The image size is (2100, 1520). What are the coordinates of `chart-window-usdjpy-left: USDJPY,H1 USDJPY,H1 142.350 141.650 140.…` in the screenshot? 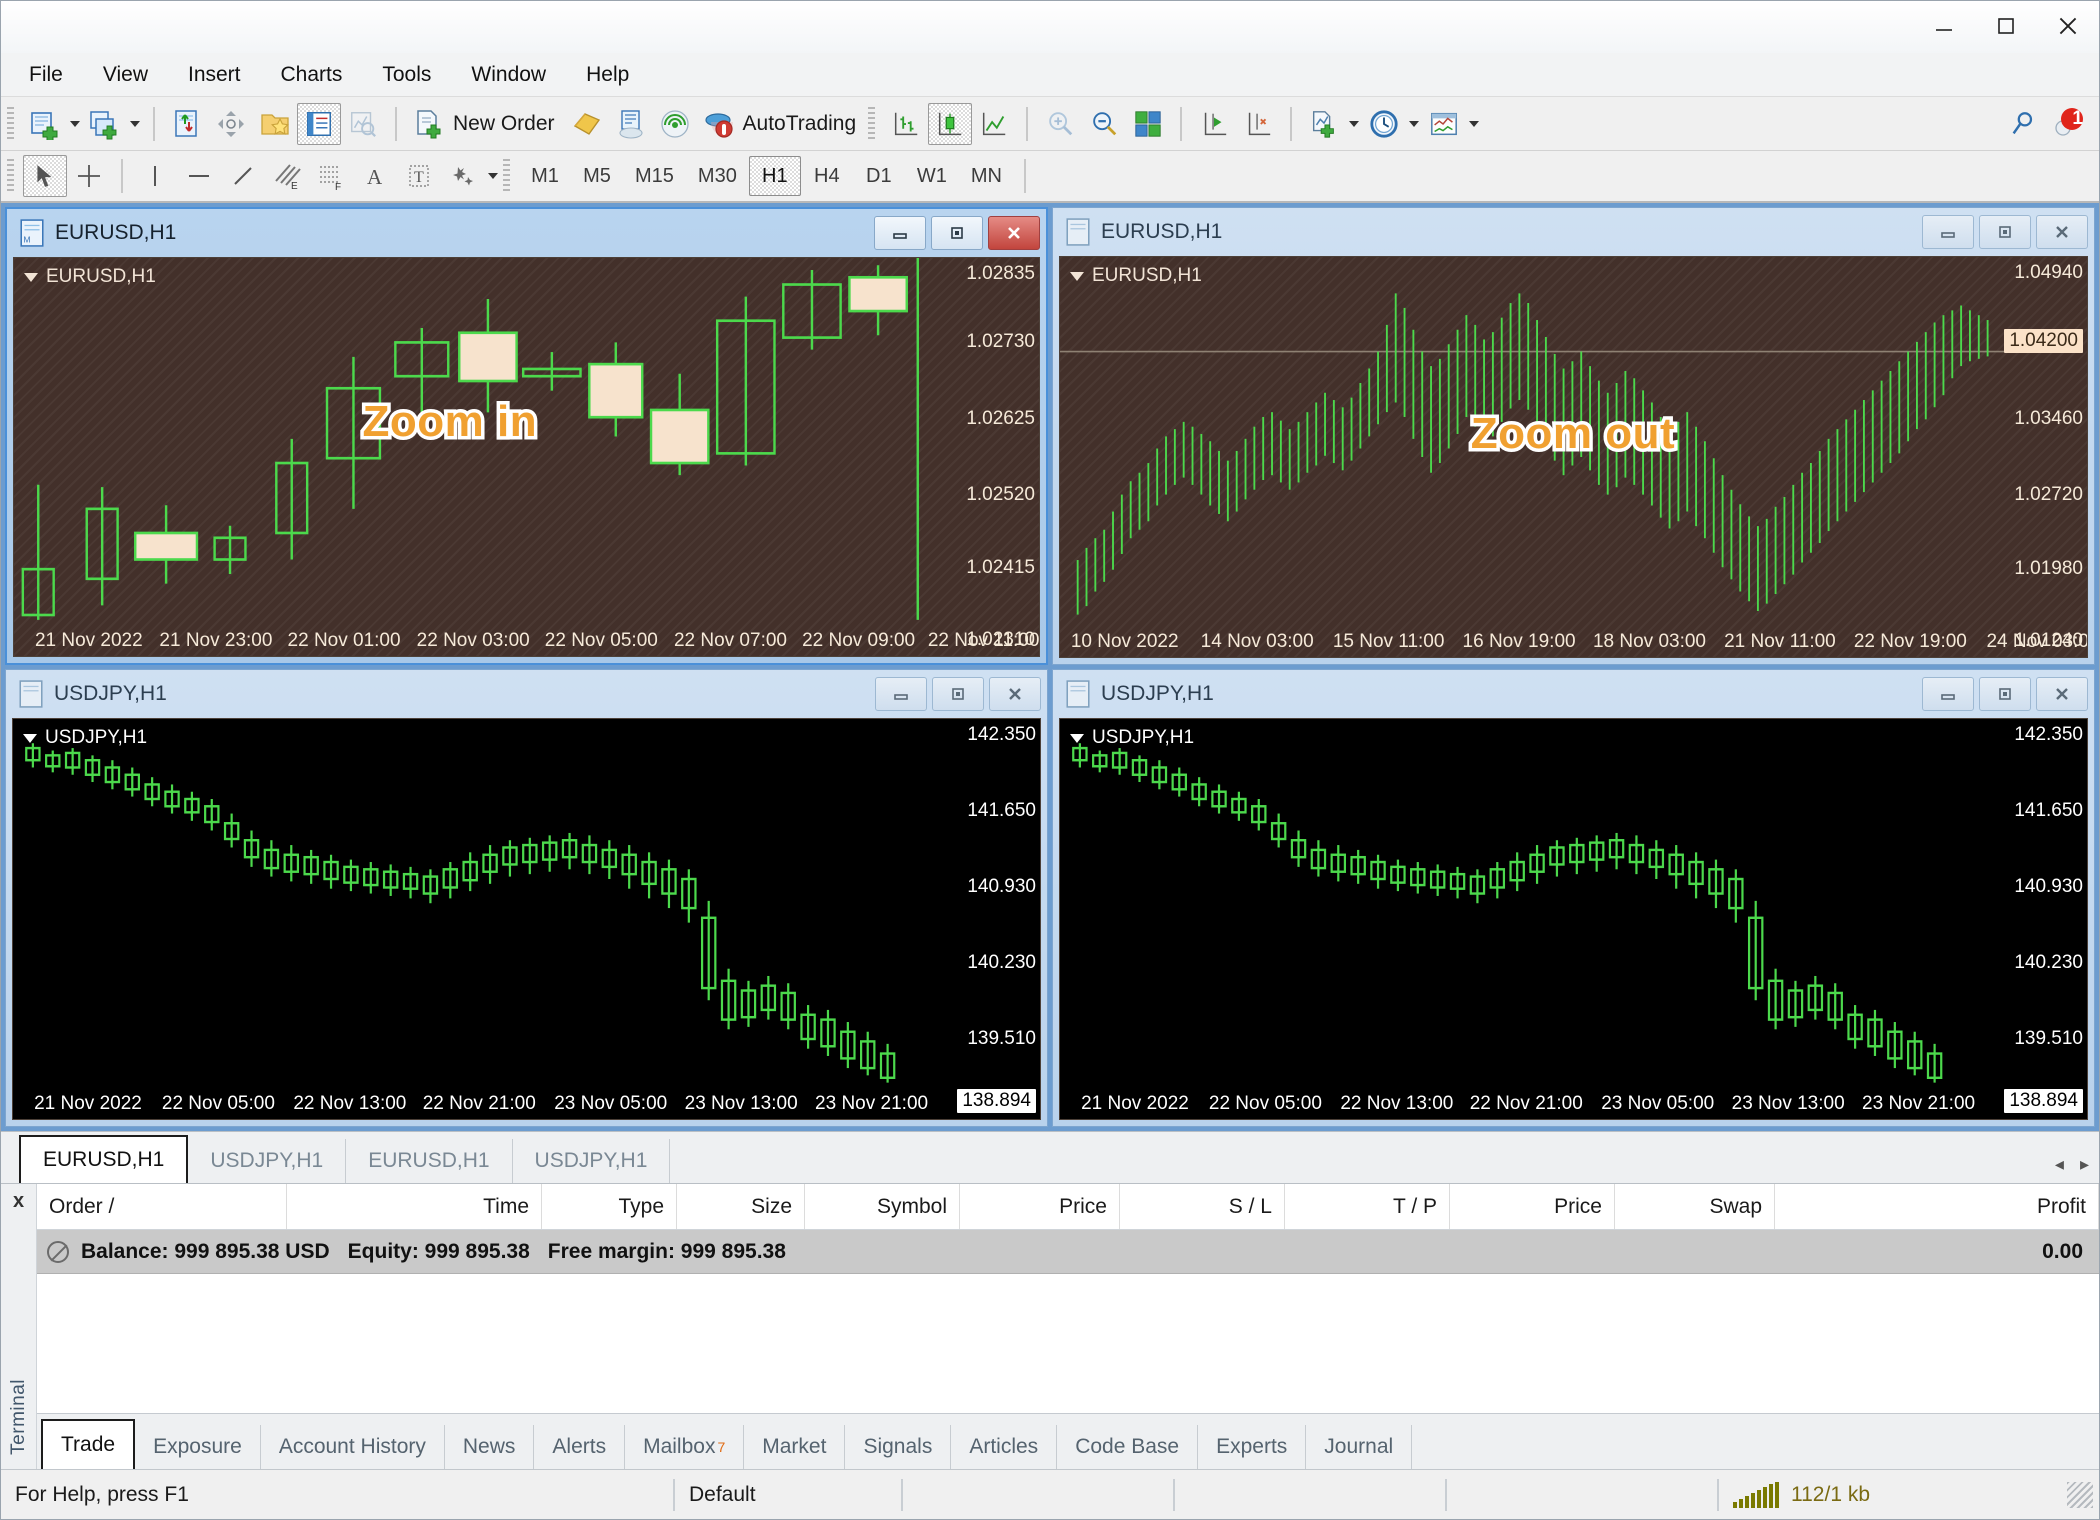 It's located at (526, 898).